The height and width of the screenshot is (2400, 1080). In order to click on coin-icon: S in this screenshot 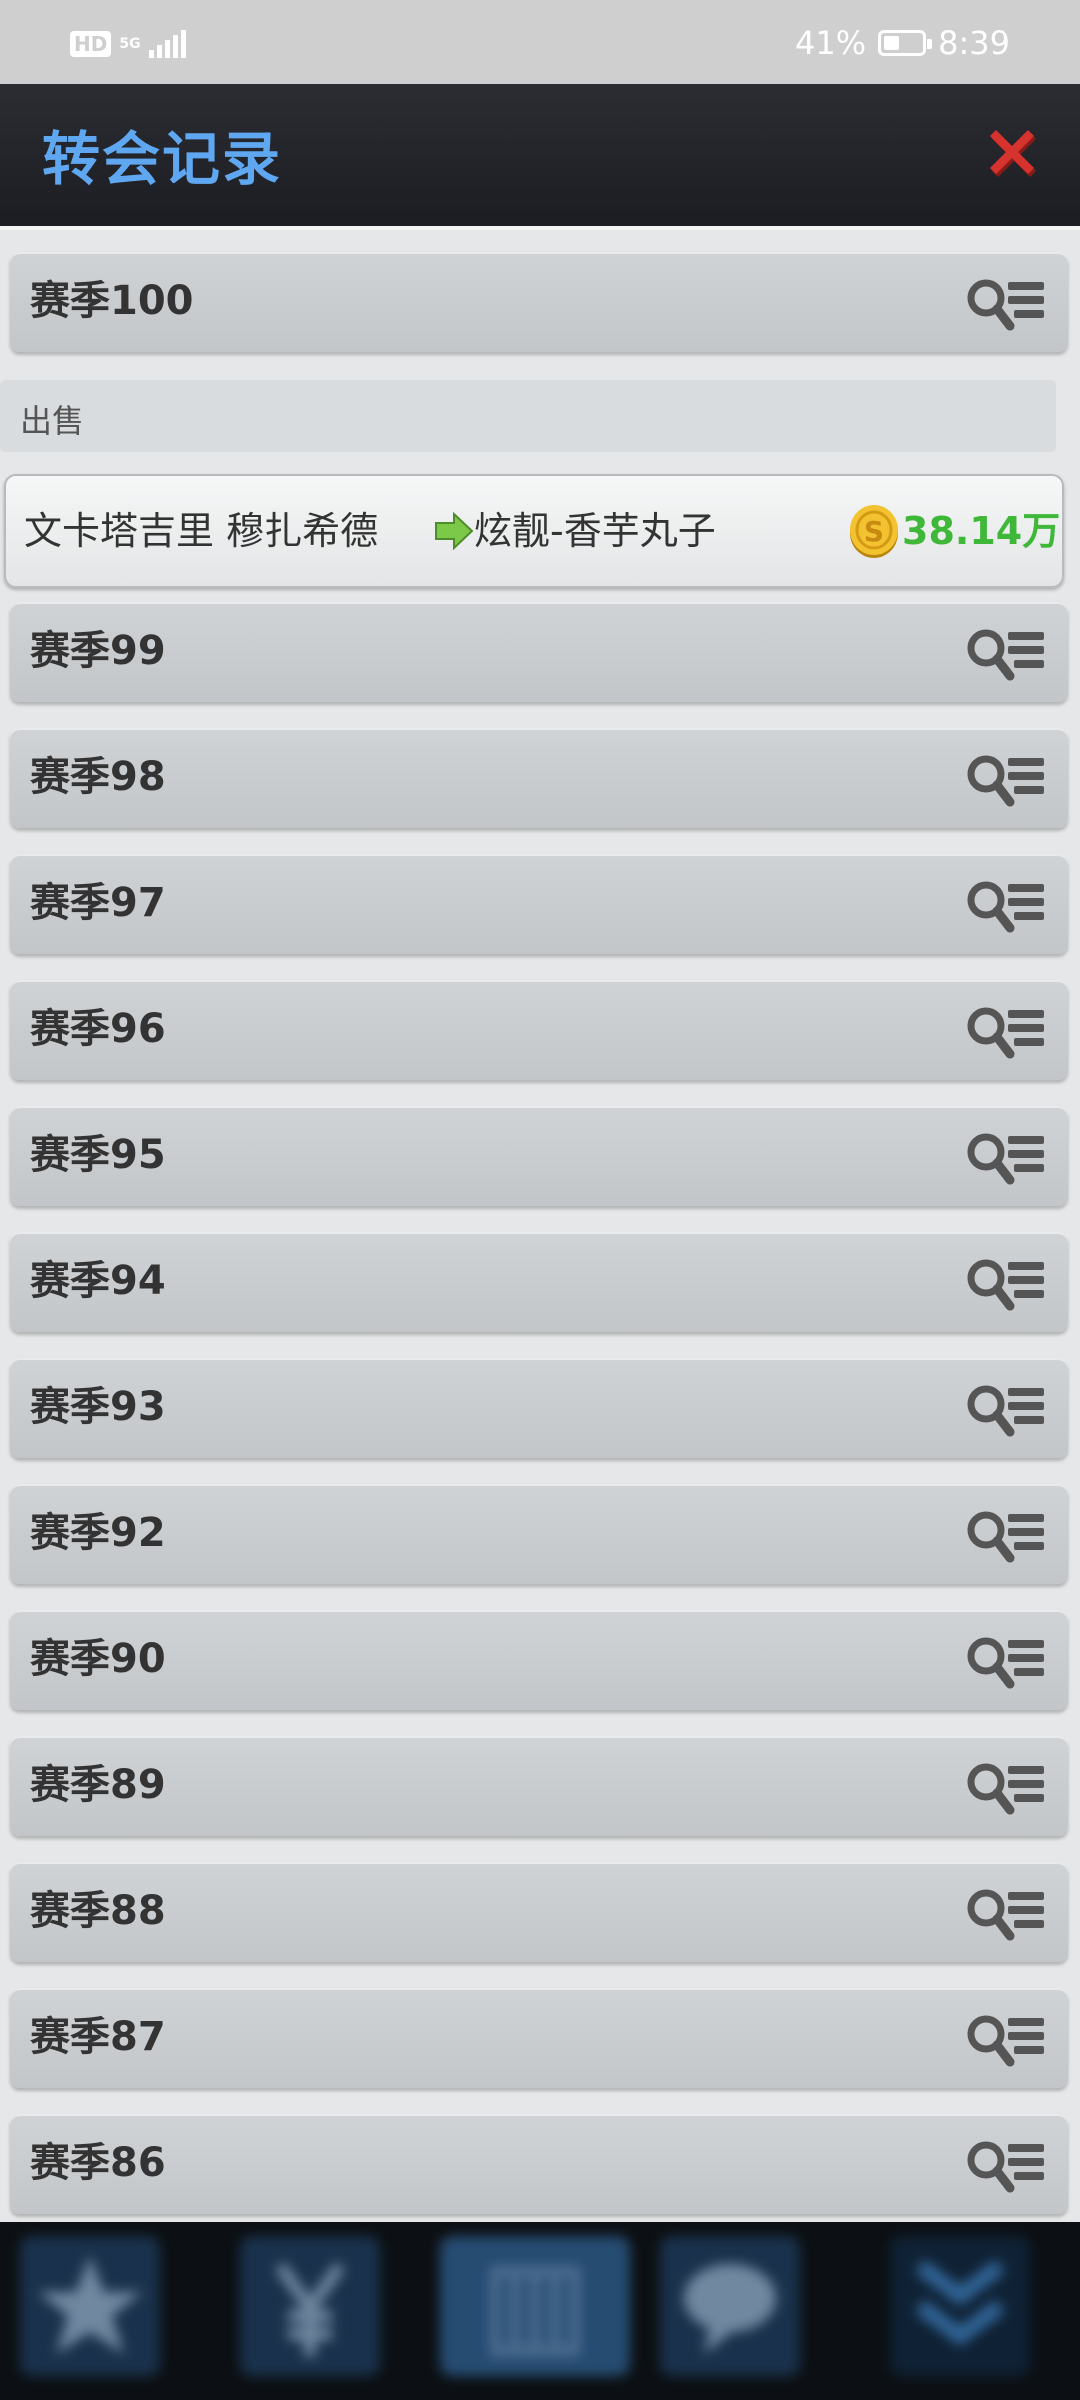, I will do `click(874, 531)`.